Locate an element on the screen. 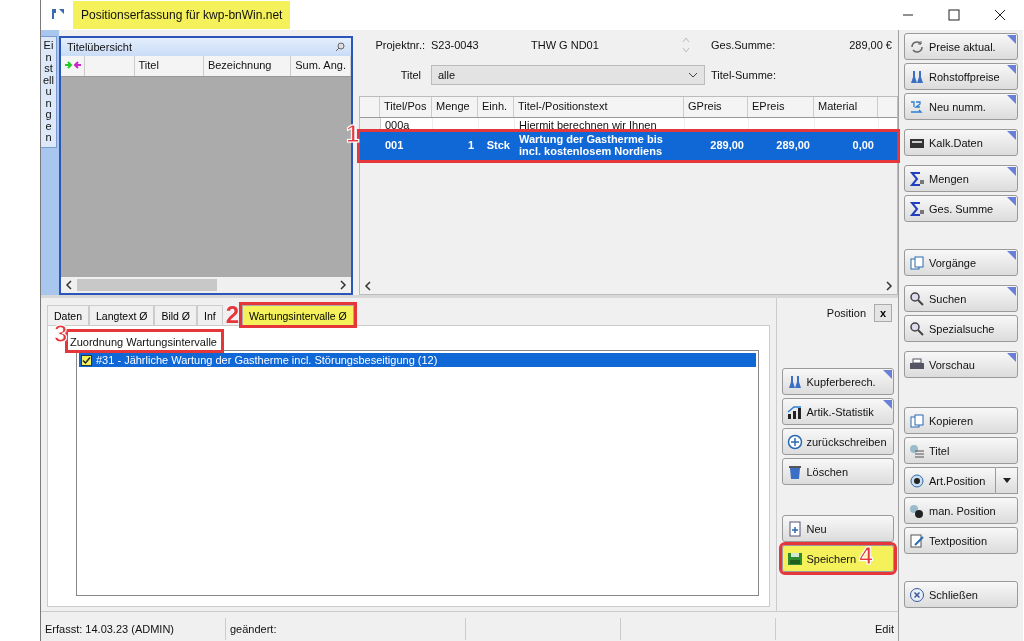 The height and width of the screenshot is (641, 1024). total-label: Ges.Summe: is located at coordinates (744, 45).